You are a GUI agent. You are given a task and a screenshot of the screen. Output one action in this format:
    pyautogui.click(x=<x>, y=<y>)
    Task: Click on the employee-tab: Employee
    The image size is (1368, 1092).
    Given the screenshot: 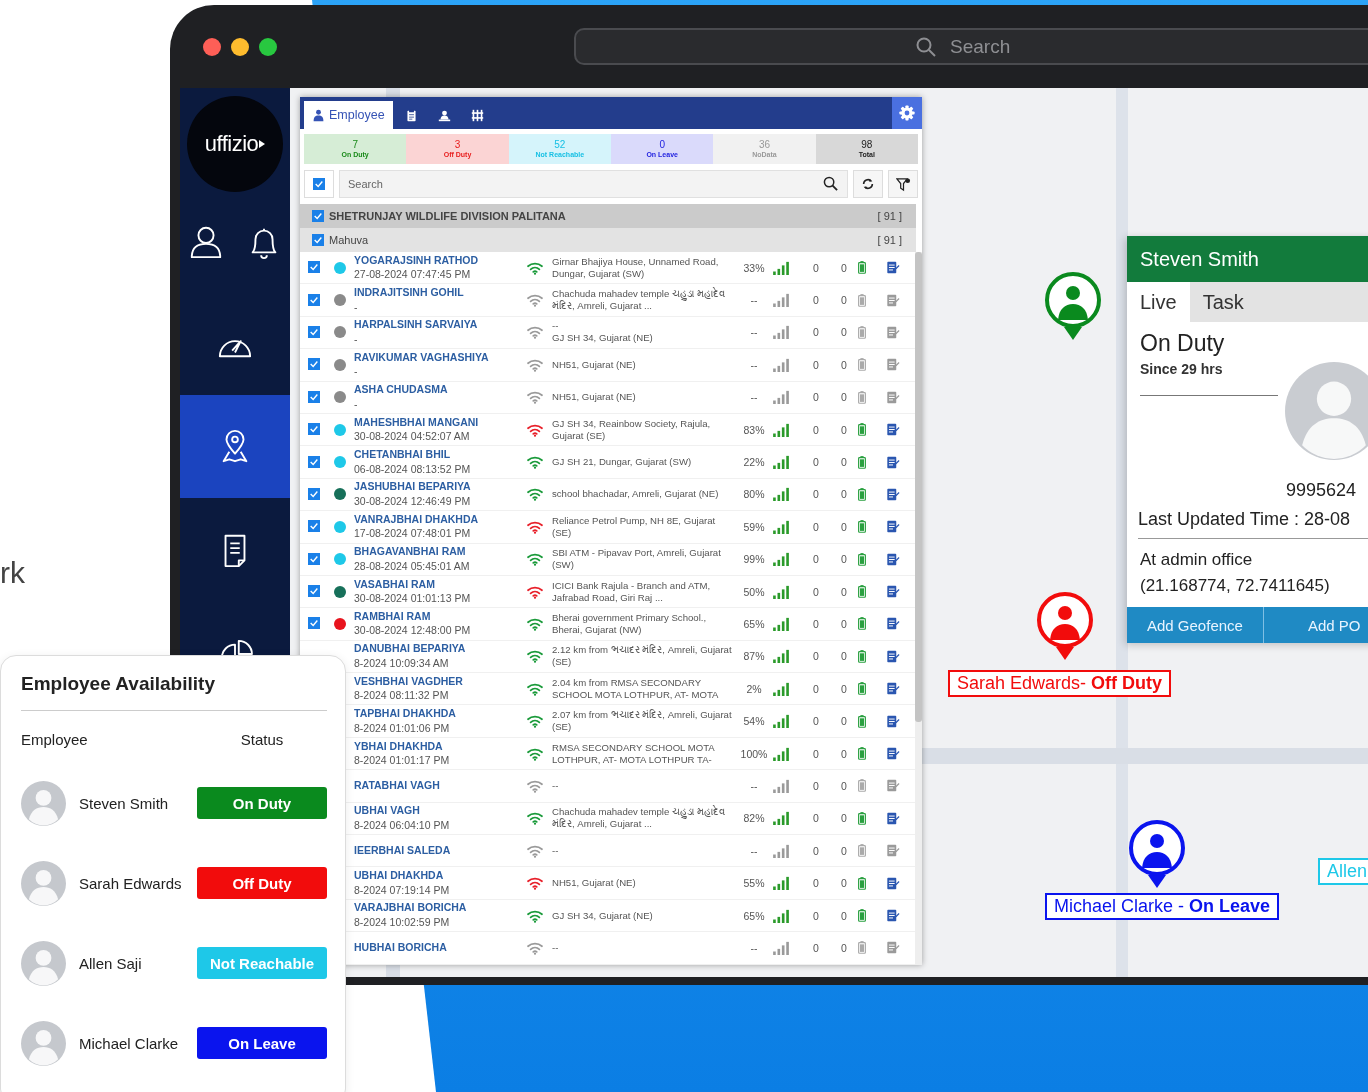 What is the action you would take?
    pyautogui.click(x=348, y=115)
    